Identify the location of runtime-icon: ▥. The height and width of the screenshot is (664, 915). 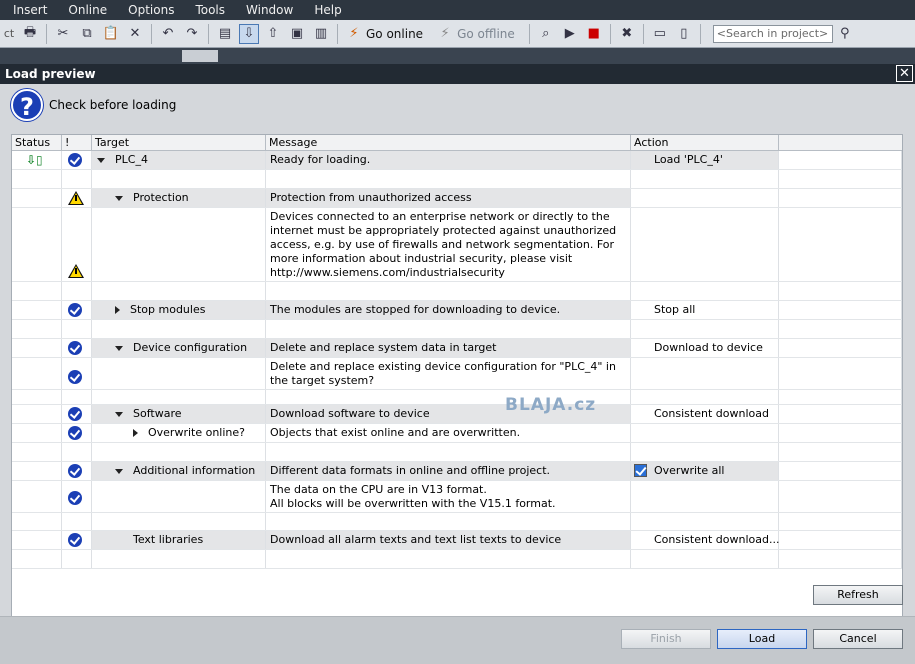
(321, 34).